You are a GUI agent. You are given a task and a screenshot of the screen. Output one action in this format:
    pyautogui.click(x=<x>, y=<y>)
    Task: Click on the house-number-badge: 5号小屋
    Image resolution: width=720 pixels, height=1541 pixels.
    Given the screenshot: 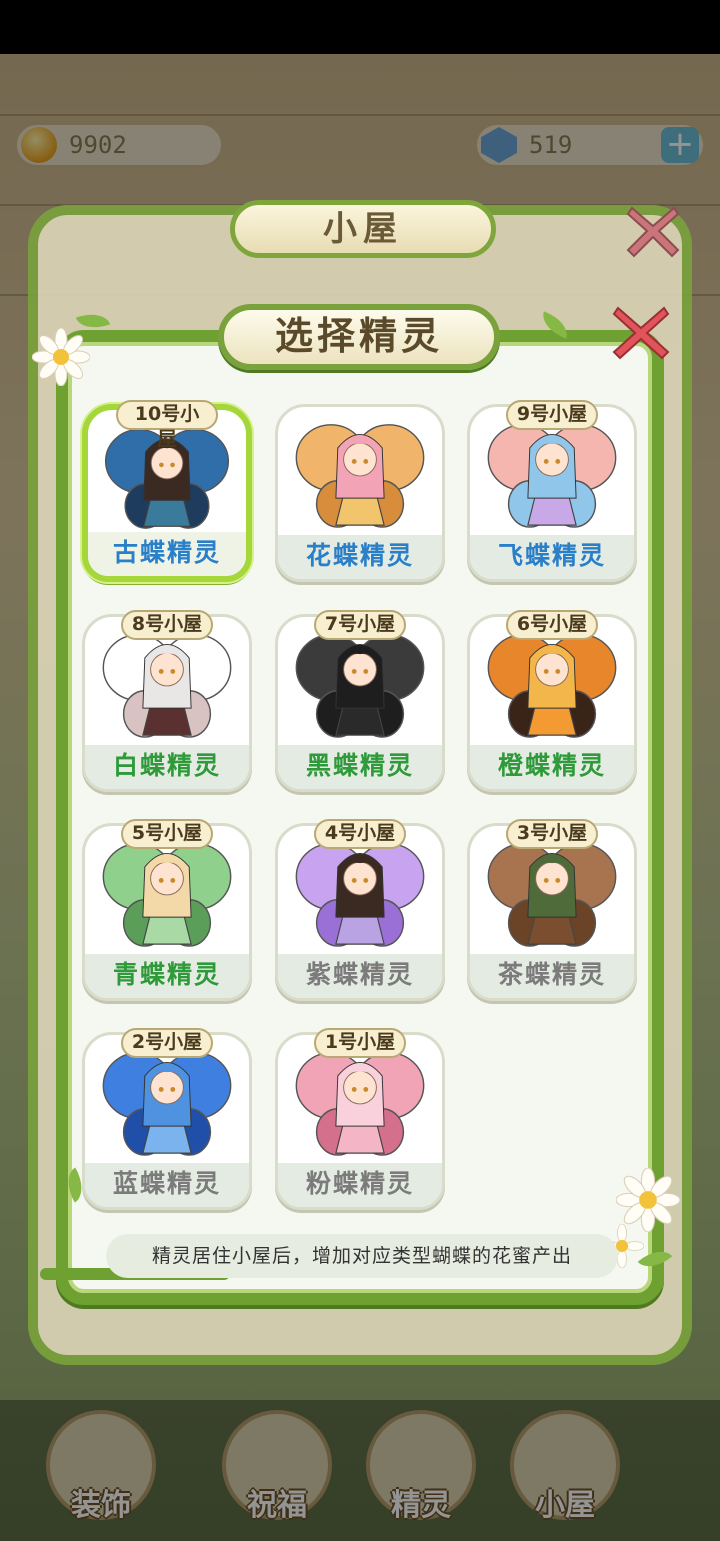 What is the action you would take?
    pyautogui.click(x=167, y=834)
    